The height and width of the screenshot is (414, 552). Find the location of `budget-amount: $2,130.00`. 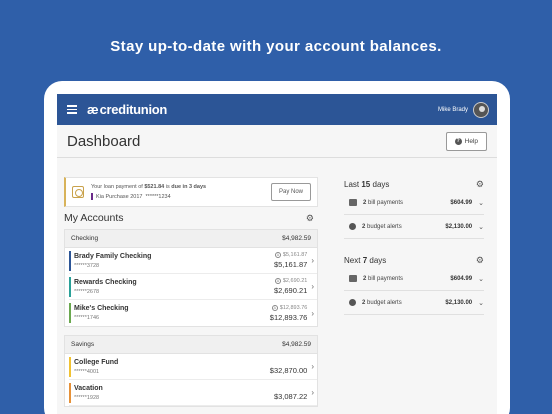

budget-amount: $2,130.00 is located at coordinates (459, 226).